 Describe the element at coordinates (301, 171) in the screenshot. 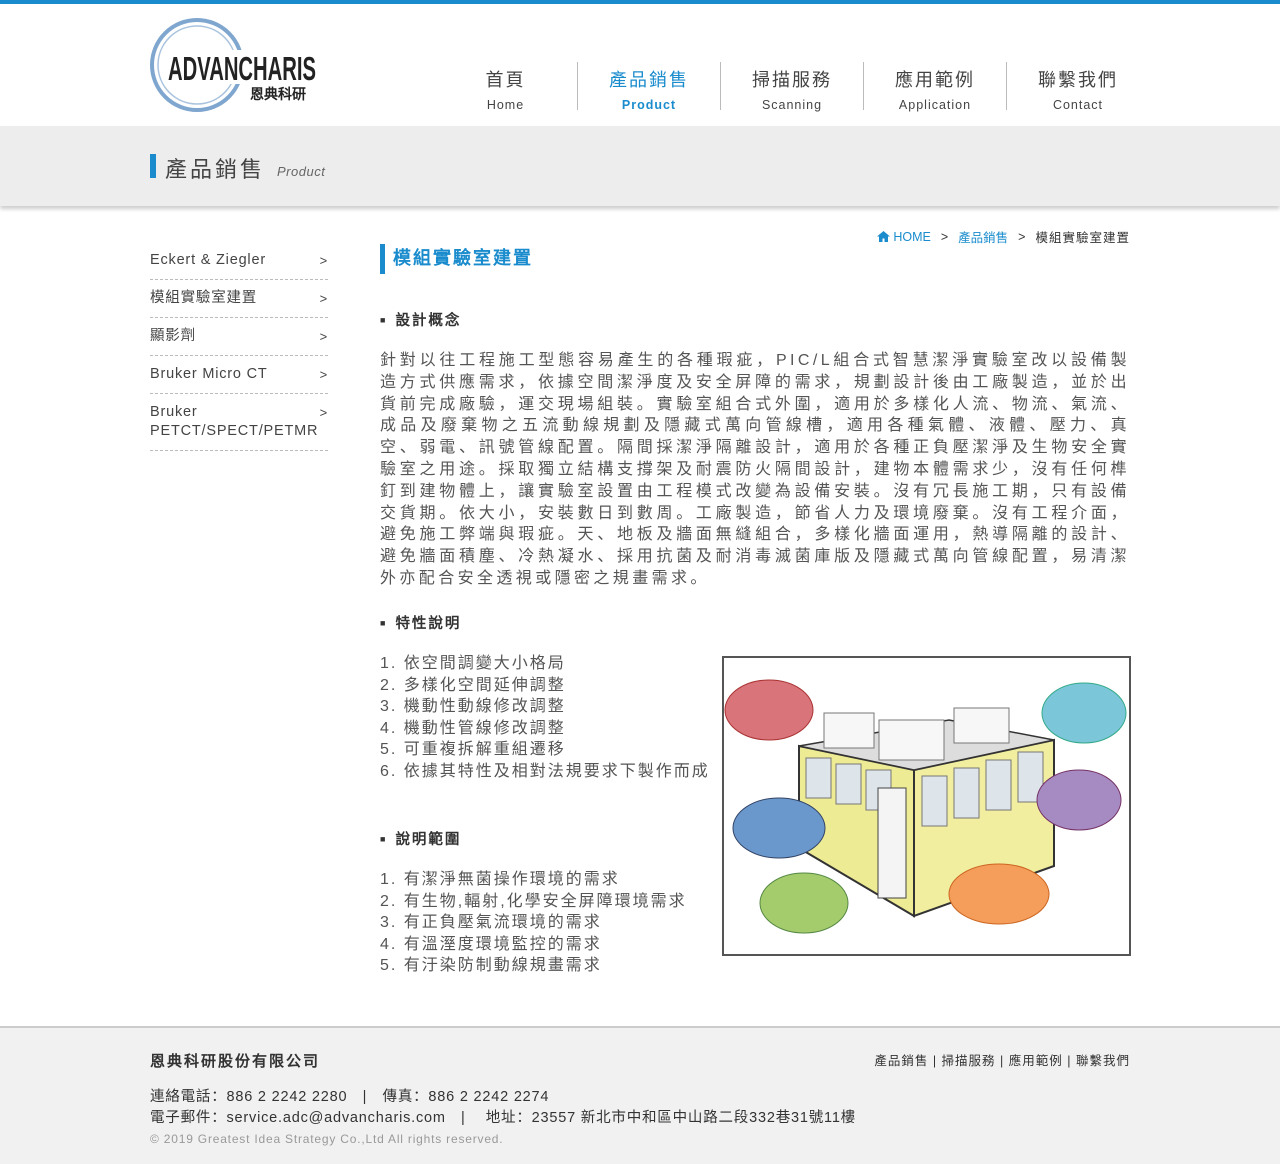

I see `banner-subtitle: Product` at that location.